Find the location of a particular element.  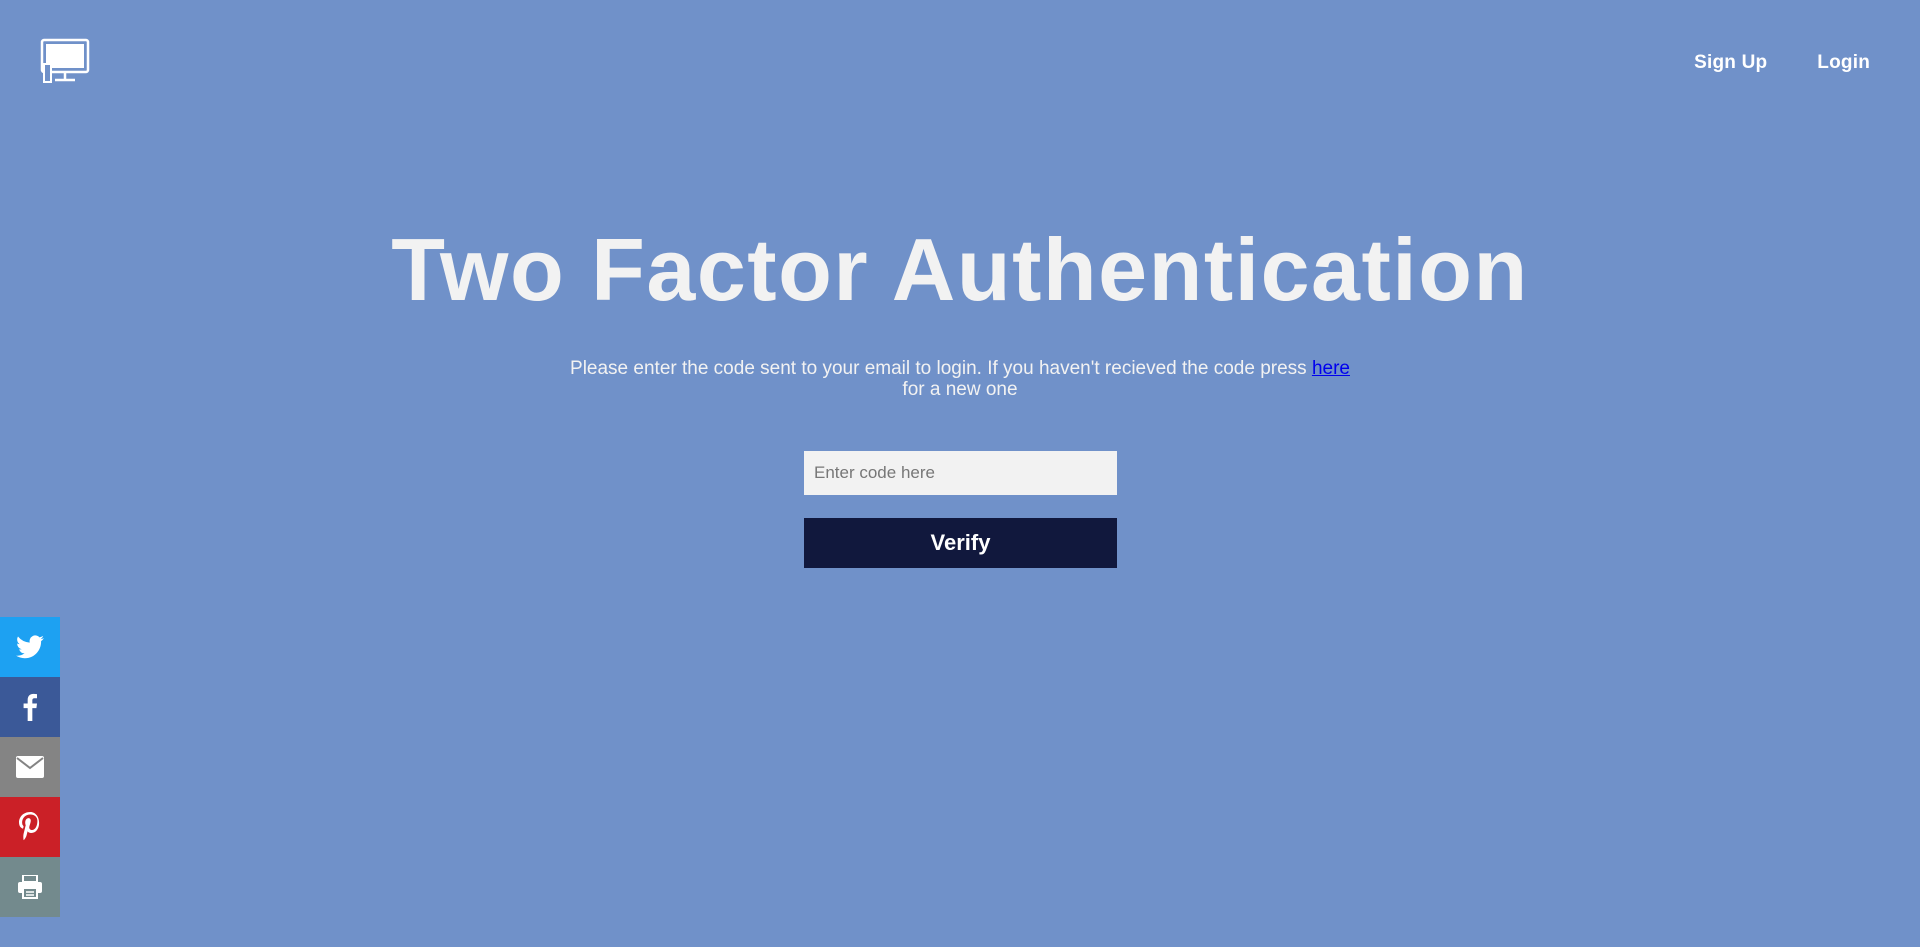

facebook-icon is located at coordinates (30, 707).